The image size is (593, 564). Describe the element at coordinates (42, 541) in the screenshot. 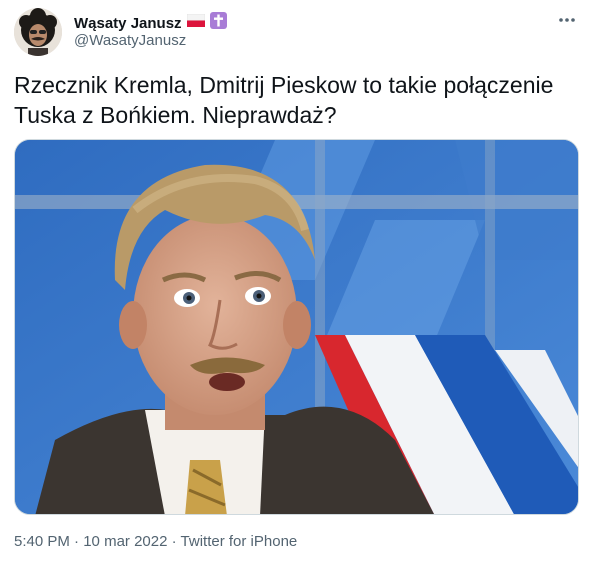

I see `tweet-time: 5:40 PM` at that location.